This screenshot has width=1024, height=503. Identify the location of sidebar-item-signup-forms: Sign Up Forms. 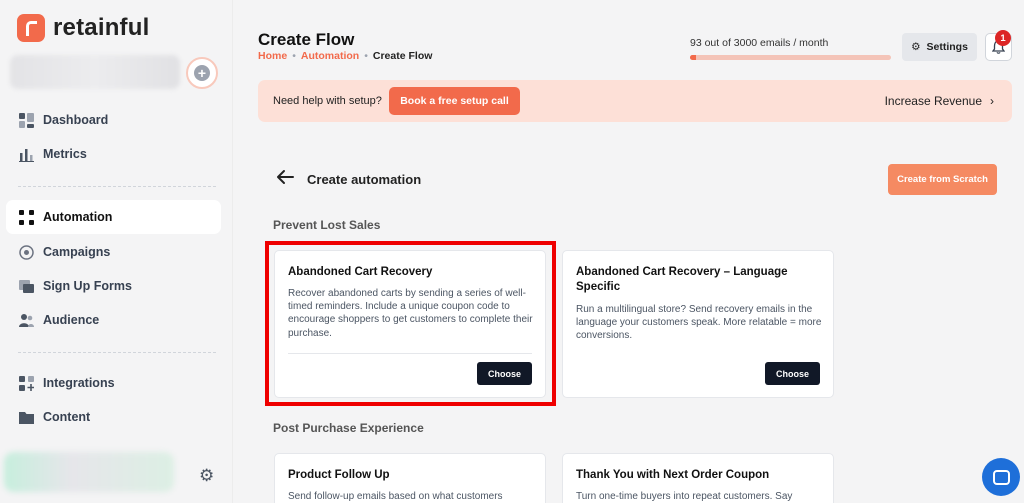
(113, 286).